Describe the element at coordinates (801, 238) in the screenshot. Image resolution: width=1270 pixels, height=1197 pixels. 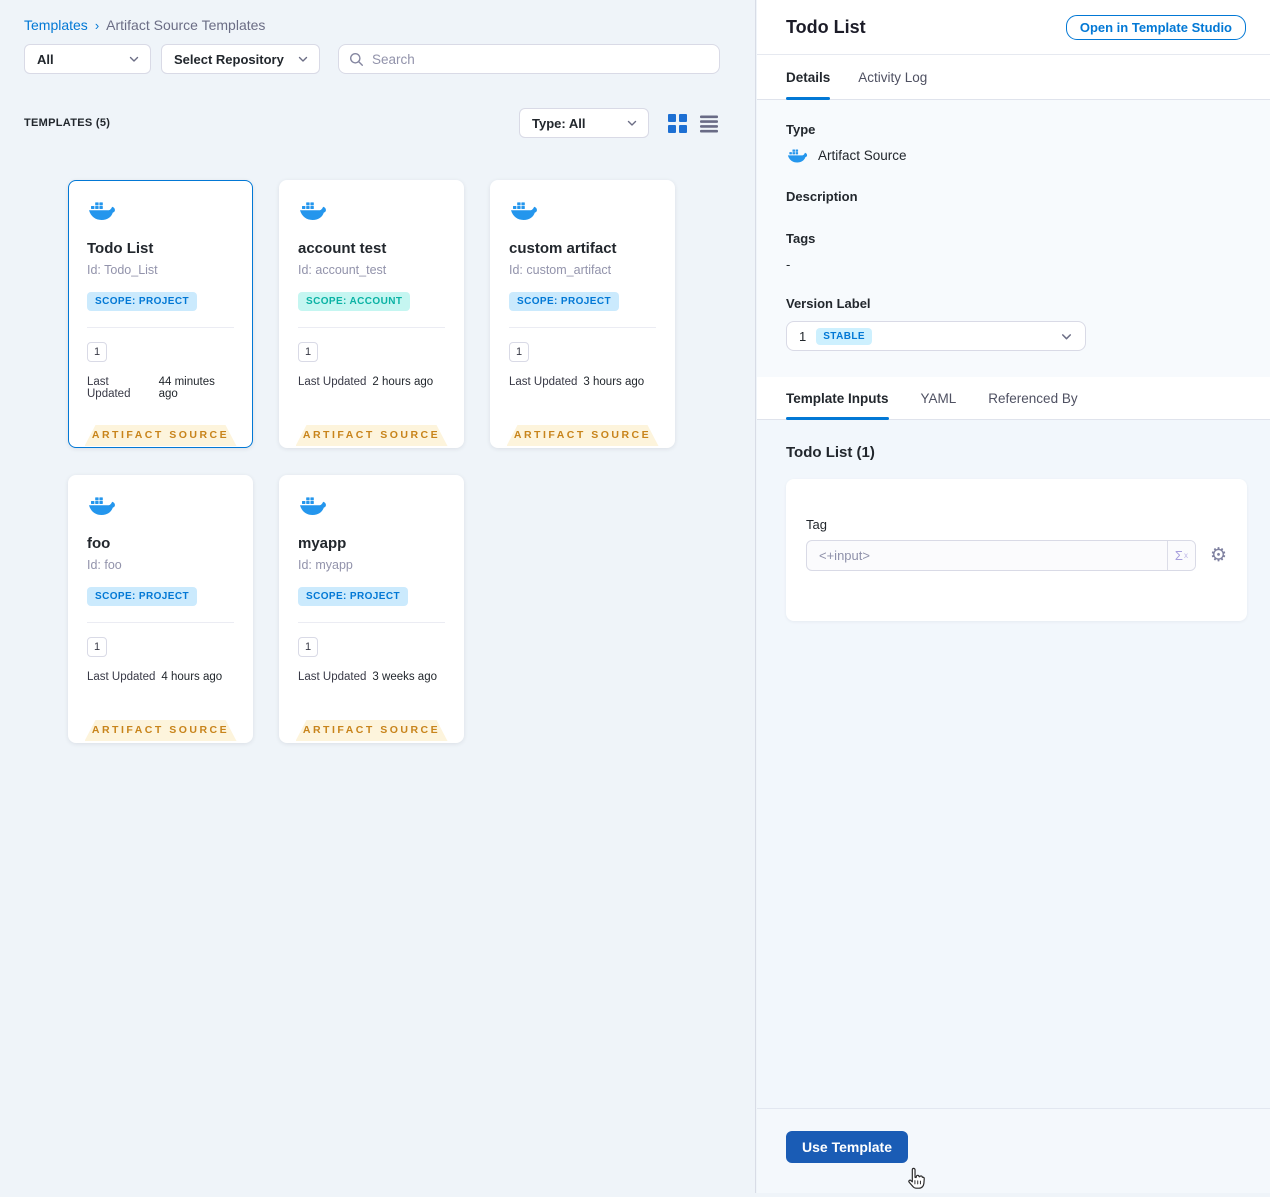
I see `tags-label: Tags` at that location.